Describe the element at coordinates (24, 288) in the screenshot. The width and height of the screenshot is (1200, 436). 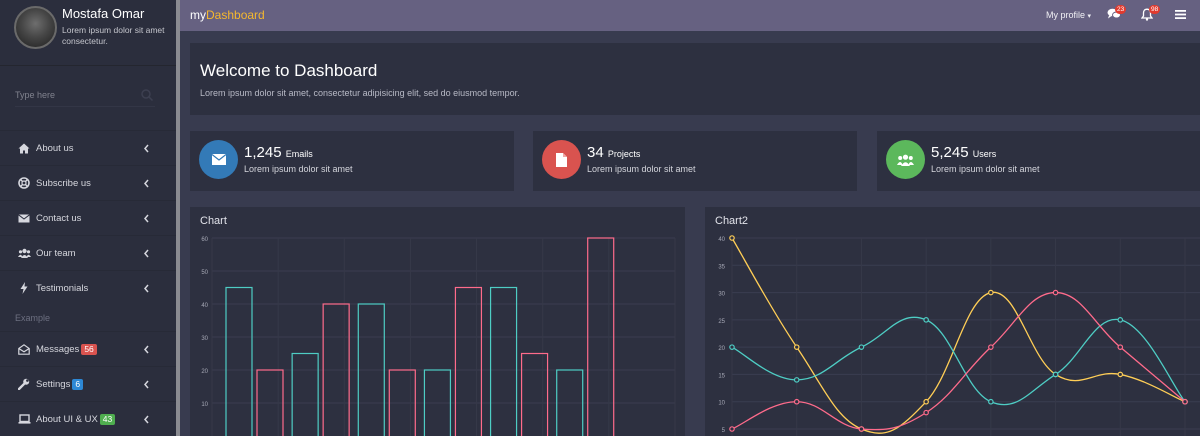
I see `bolt-icon` at that location.